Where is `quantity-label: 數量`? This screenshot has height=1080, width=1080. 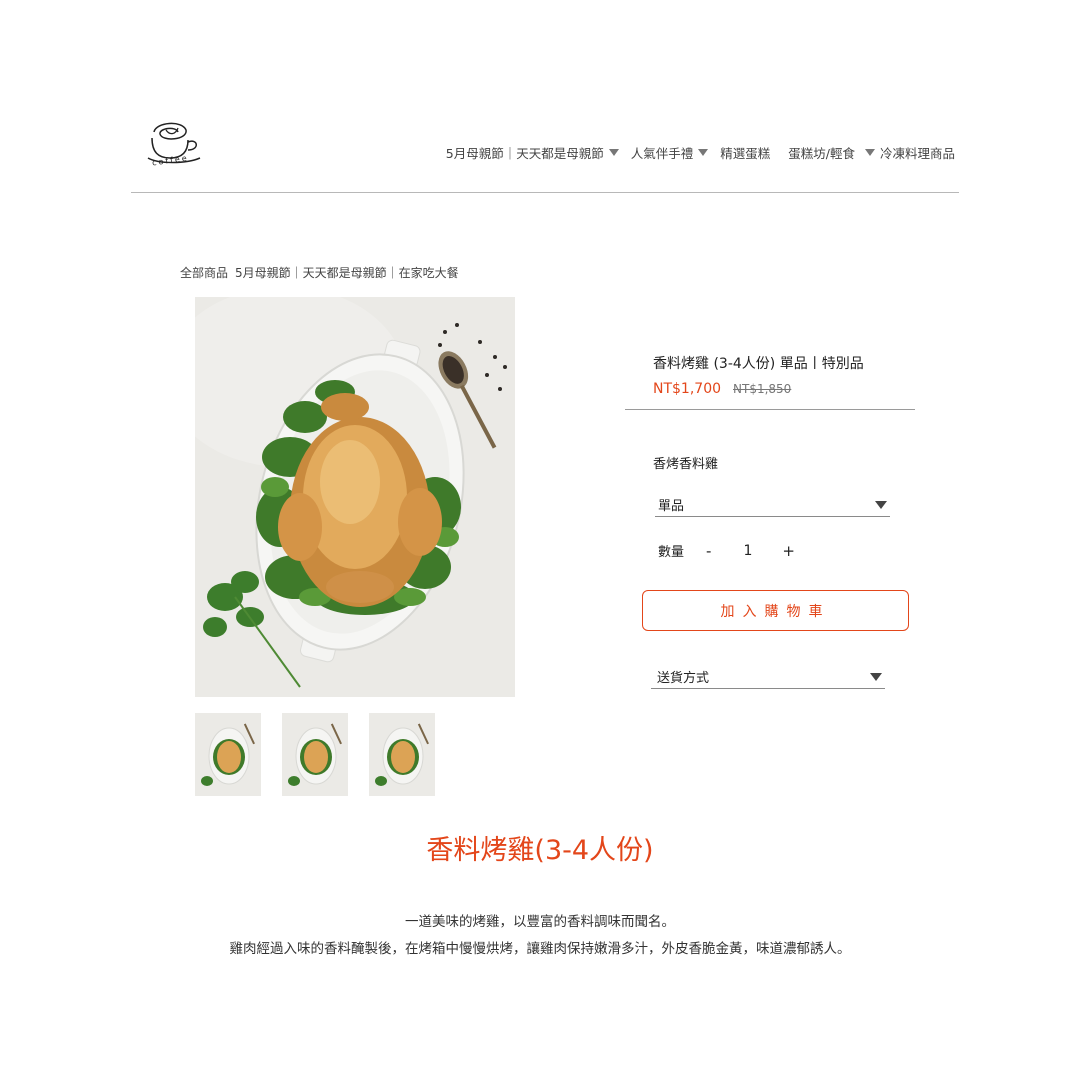
quantity-label: 數量 is located at coordinates (671, 552).